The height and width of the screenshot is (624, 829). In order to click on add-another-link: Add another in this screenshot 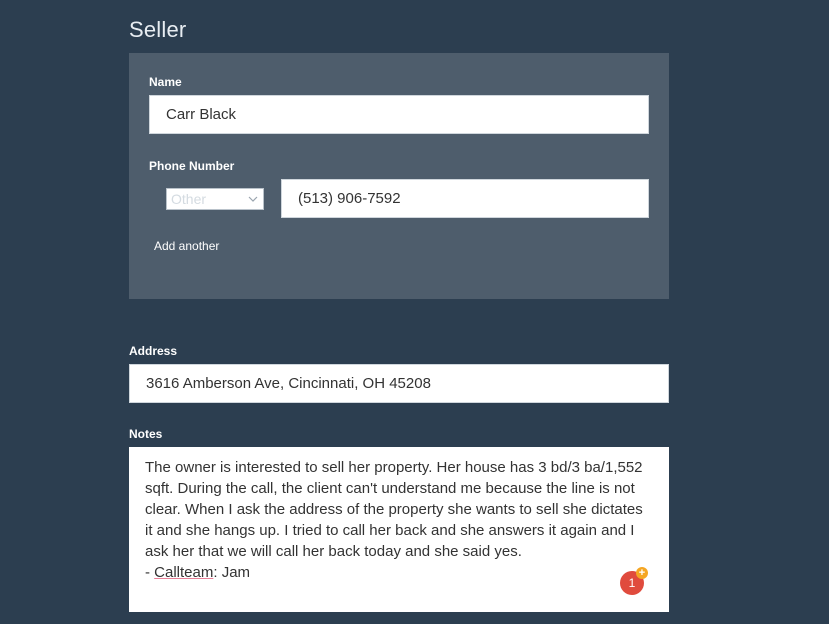, I will do `click(186, 246)`.